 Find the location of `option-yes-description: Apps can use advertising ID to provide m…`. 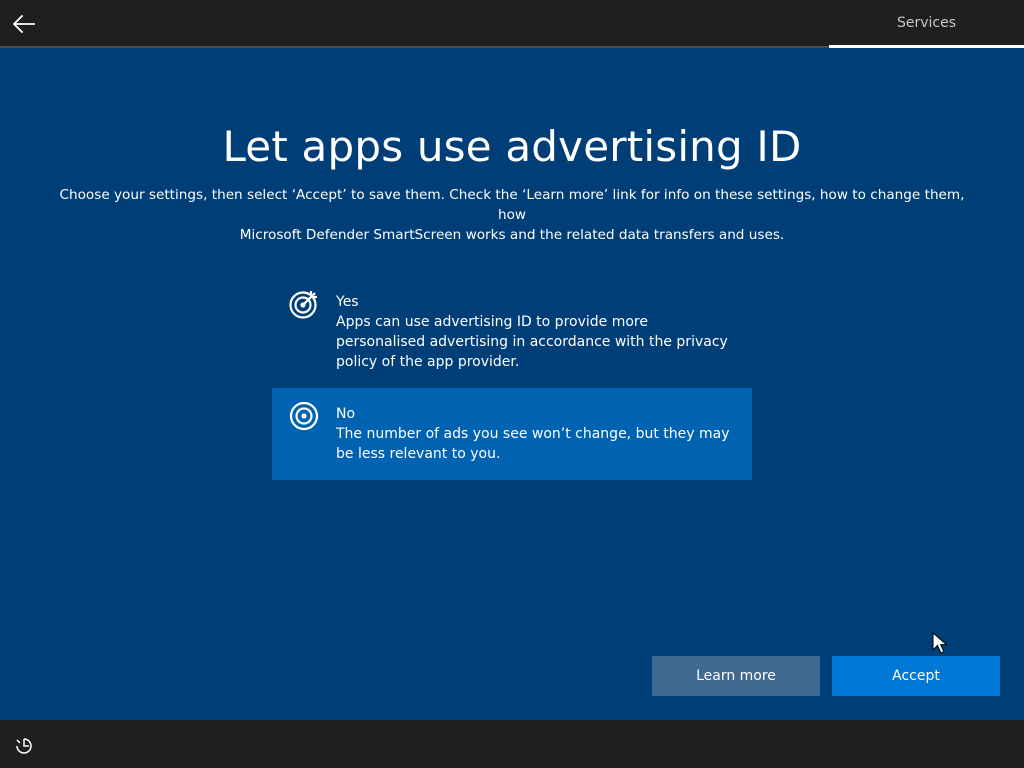

option-yes-description: Apps can use advertising ID to provide m… is located at coordinates (532, 342).